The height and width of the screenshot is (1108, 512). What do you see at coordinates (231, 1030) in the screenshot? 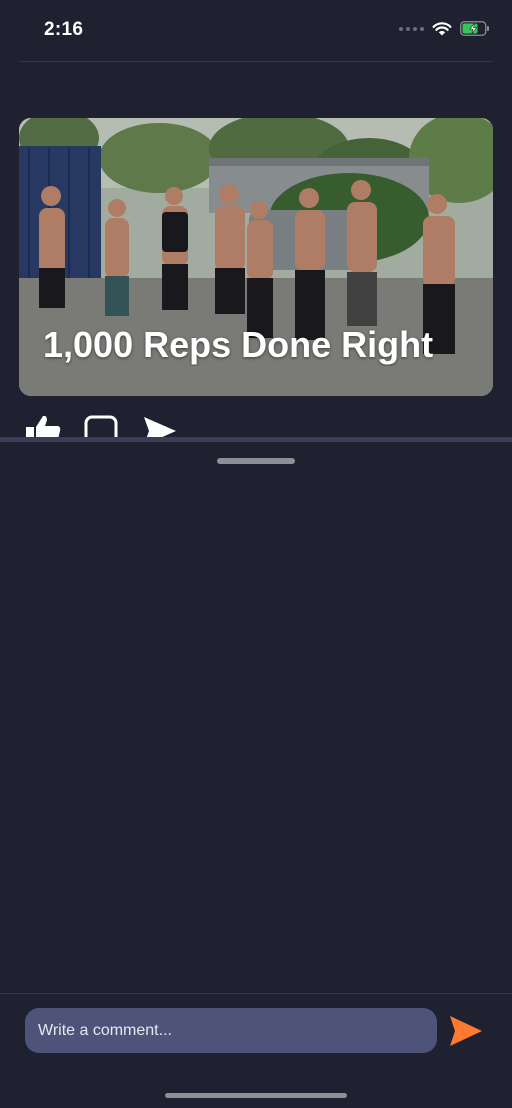
I see `comment-input` at bounding box center [231, 1030].